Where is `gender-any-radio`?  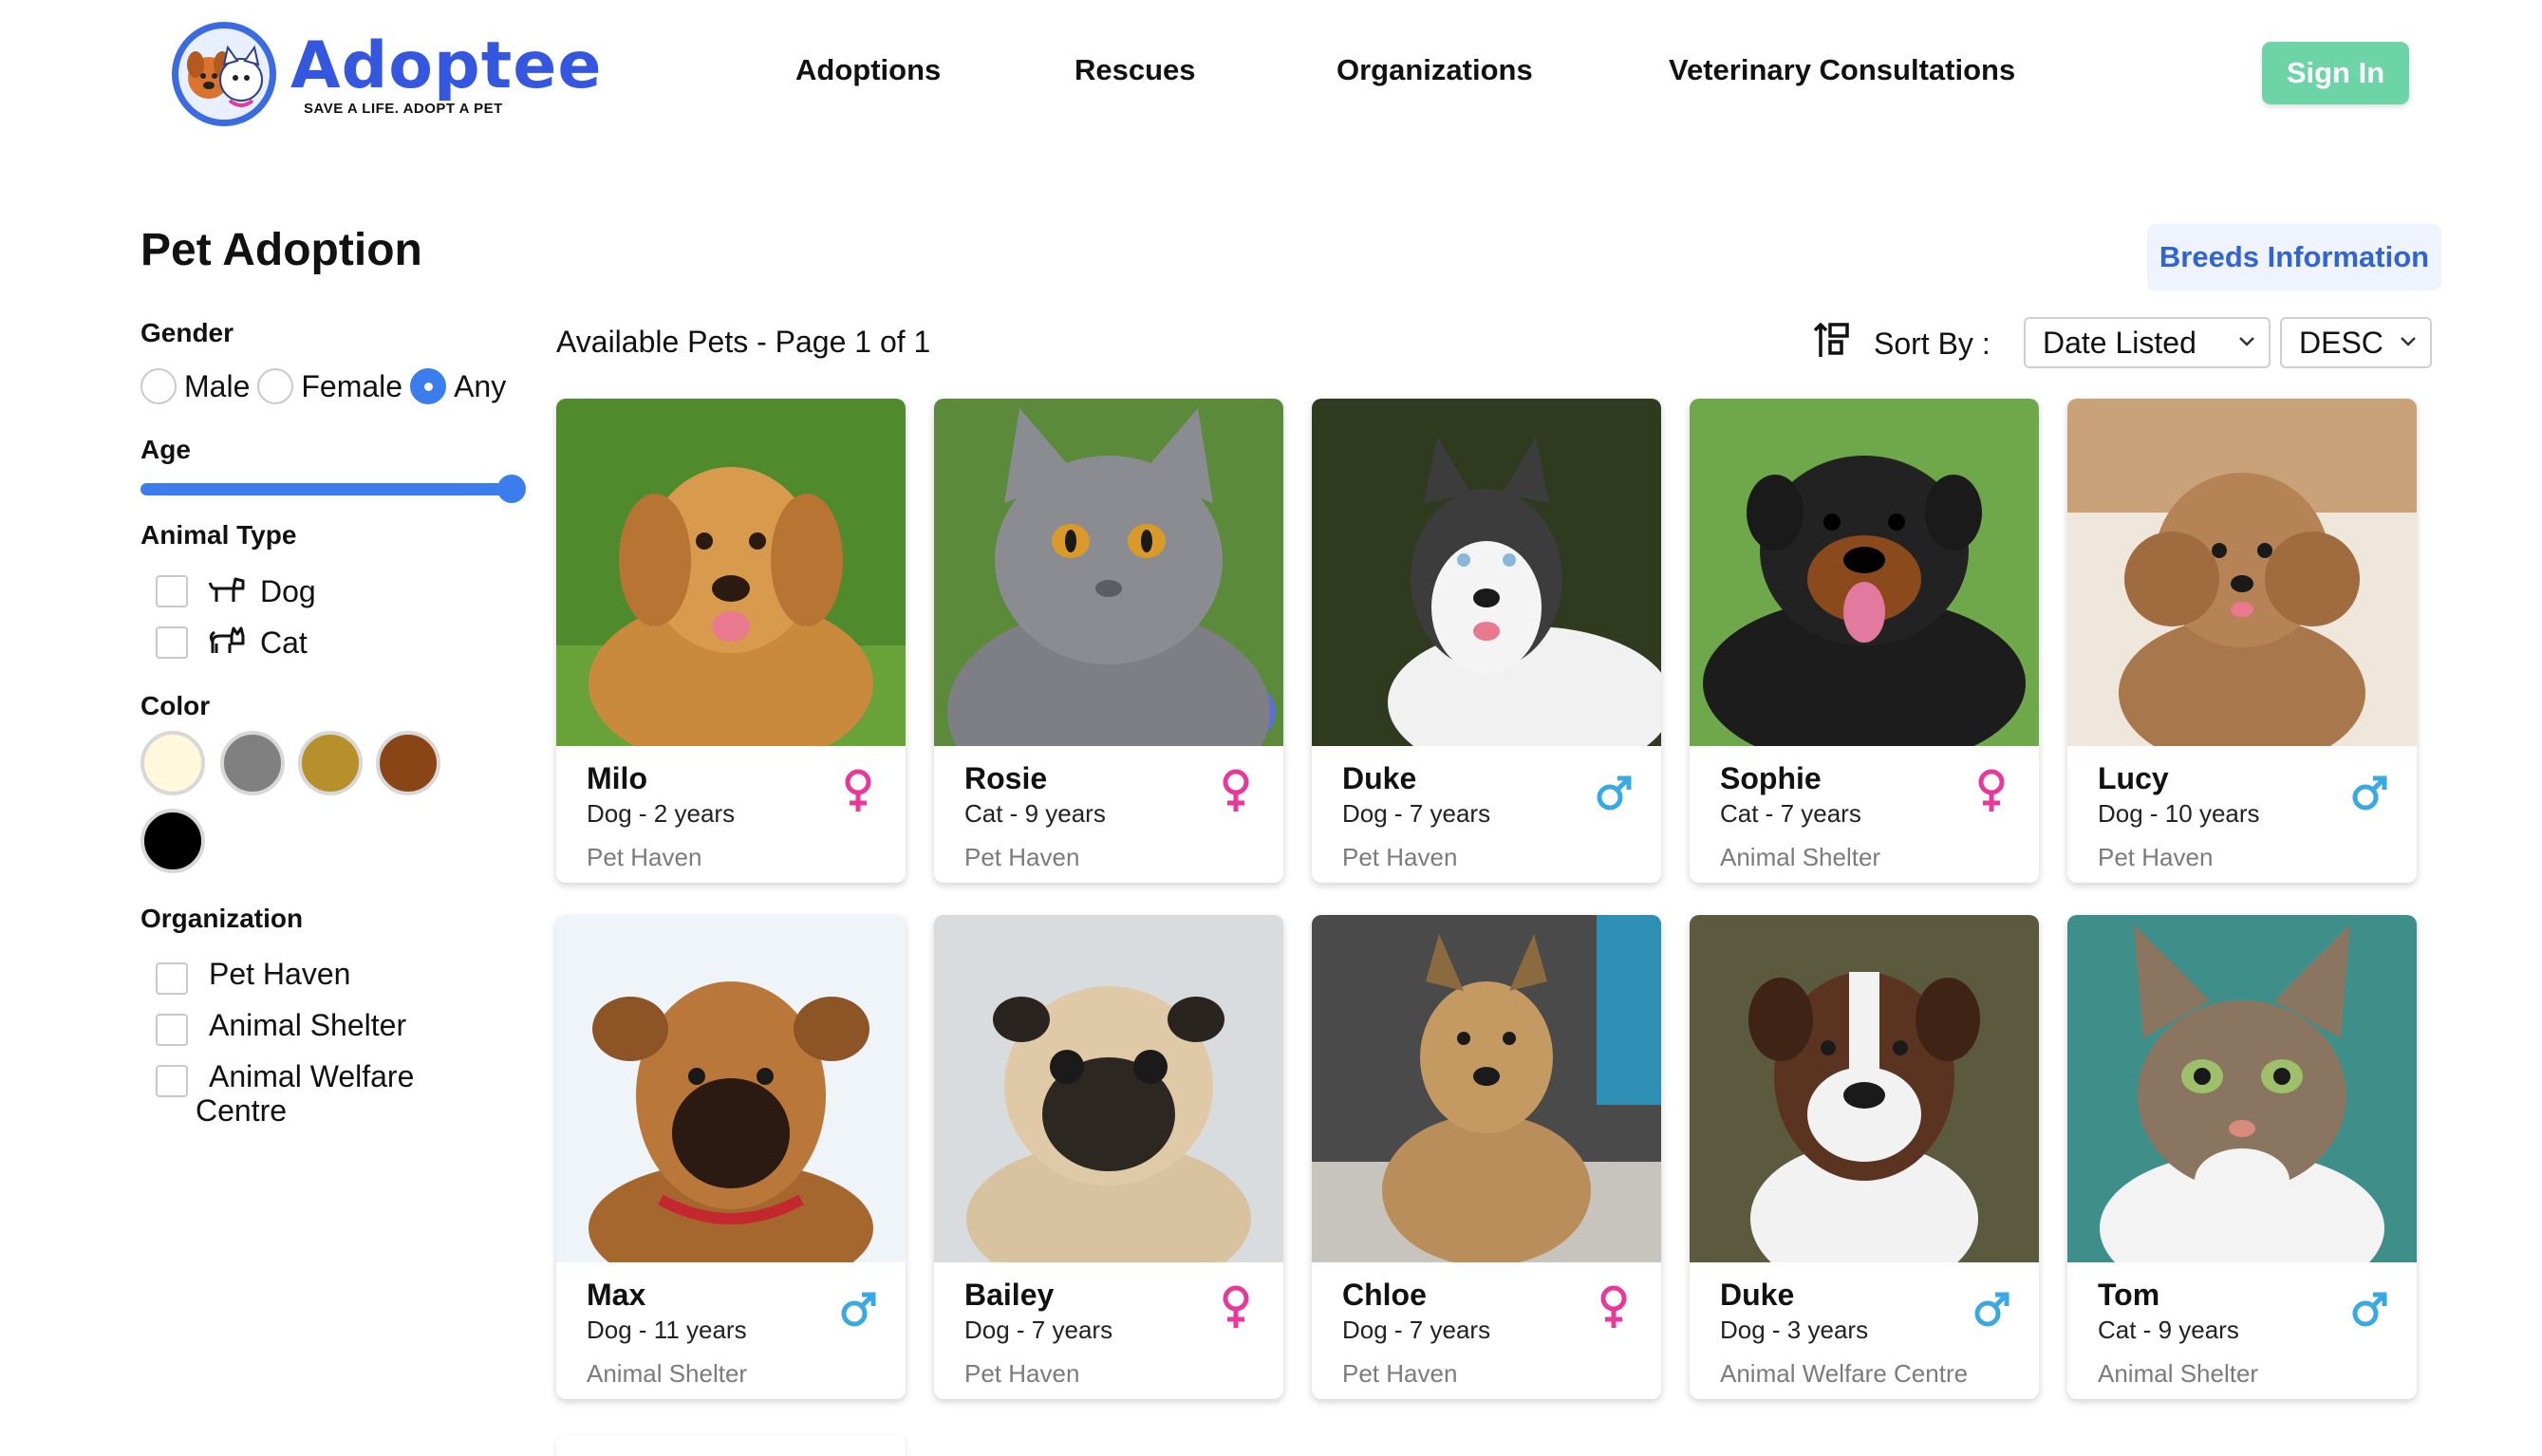
gender-any-radio is located at coordinates (428, 386).